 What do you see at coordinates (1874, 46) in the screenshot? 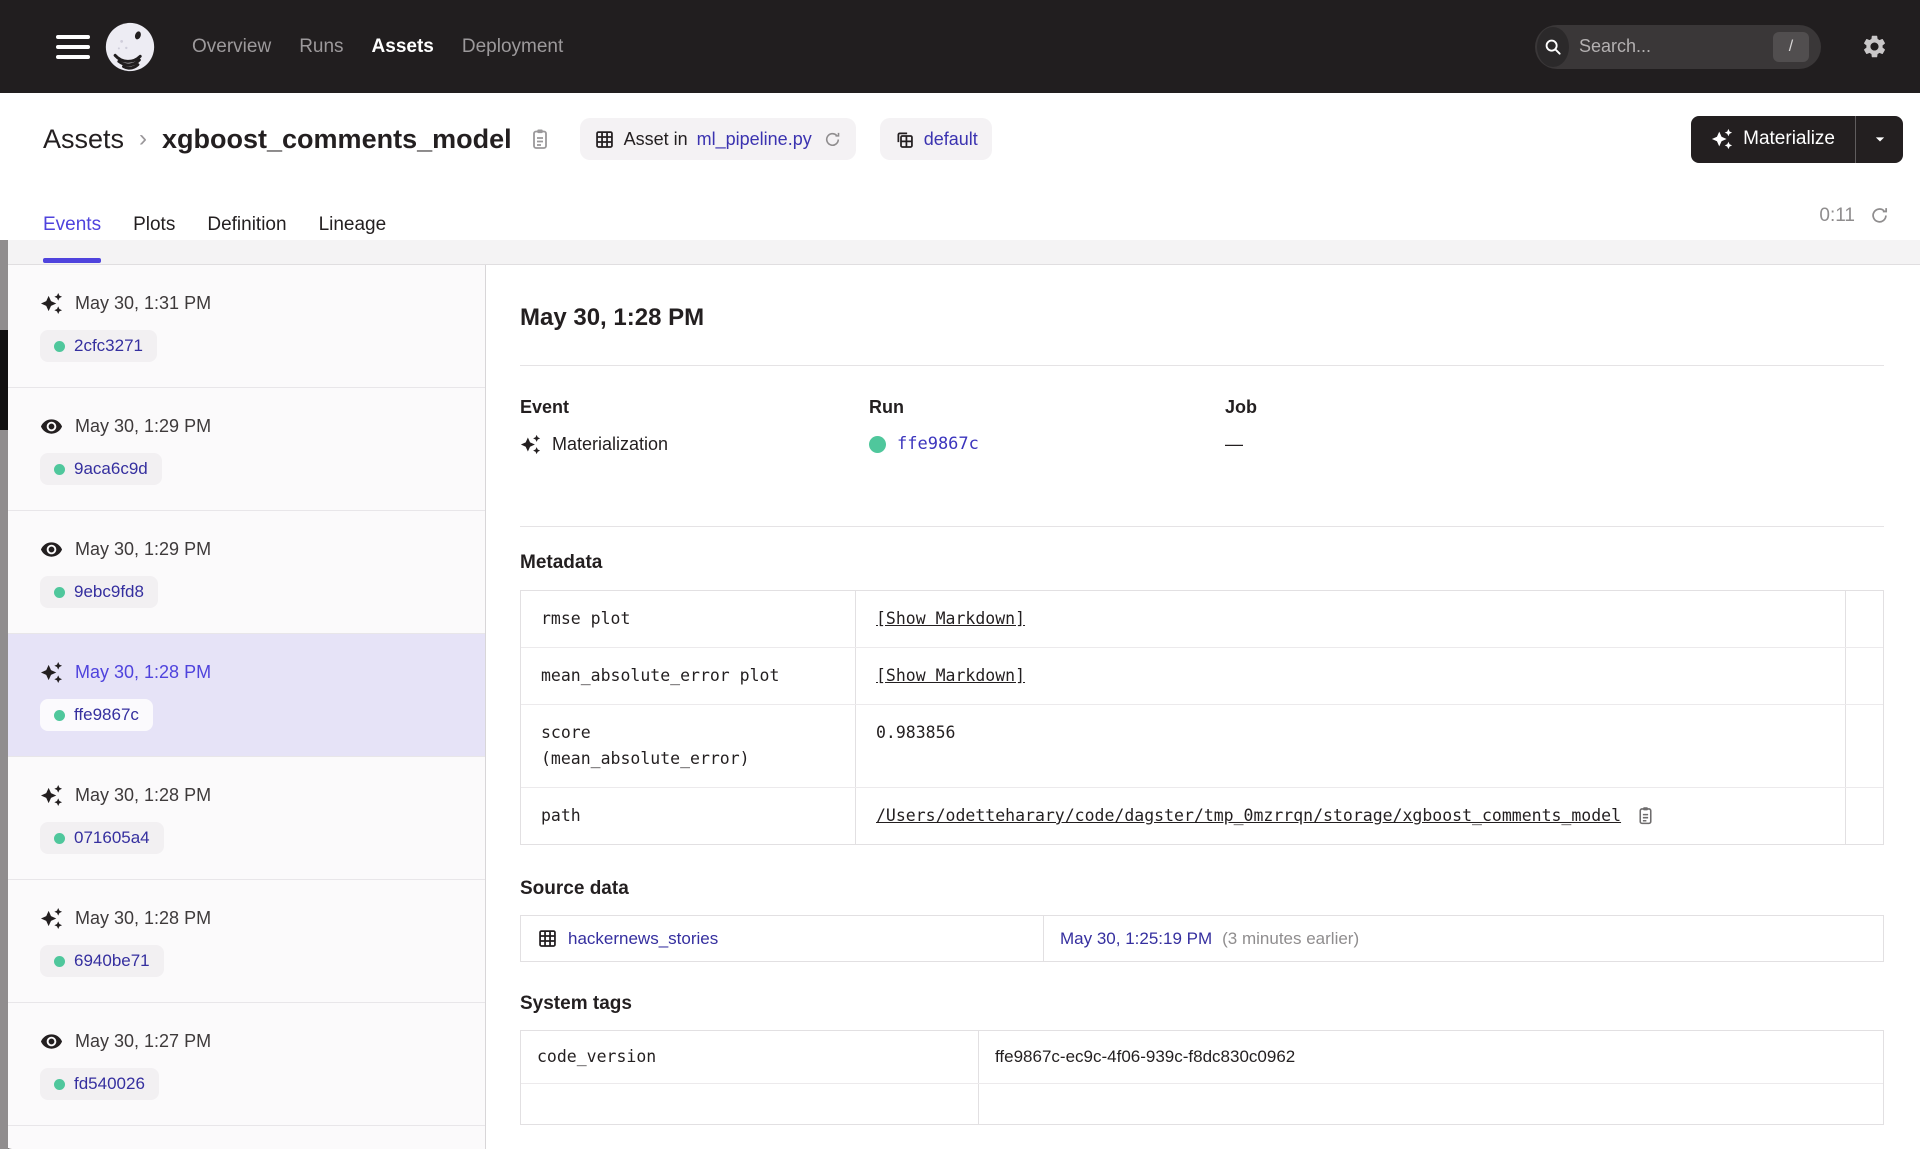
I see `settings-gear-icon` at bounding box center [1874, 46].